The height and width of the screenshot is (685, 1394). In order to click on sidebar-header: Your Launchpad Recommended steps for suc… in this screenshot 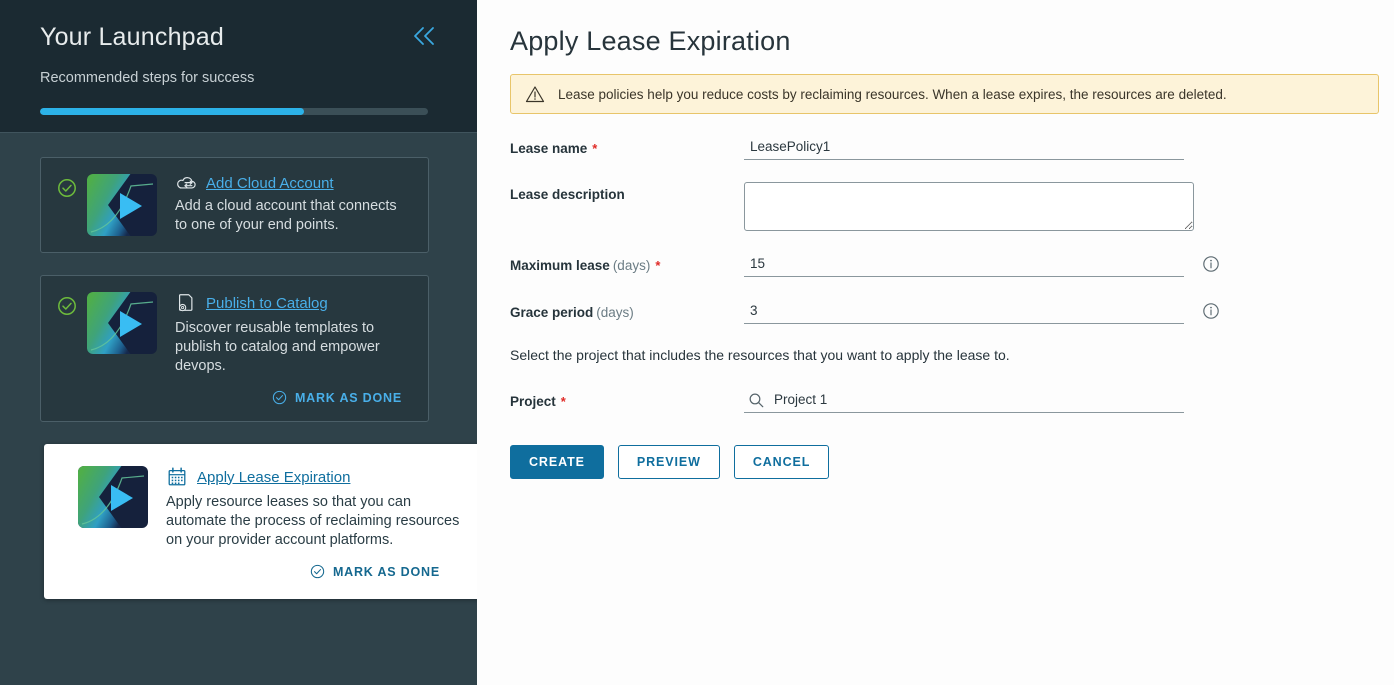, I will do `click(238, 66)`.